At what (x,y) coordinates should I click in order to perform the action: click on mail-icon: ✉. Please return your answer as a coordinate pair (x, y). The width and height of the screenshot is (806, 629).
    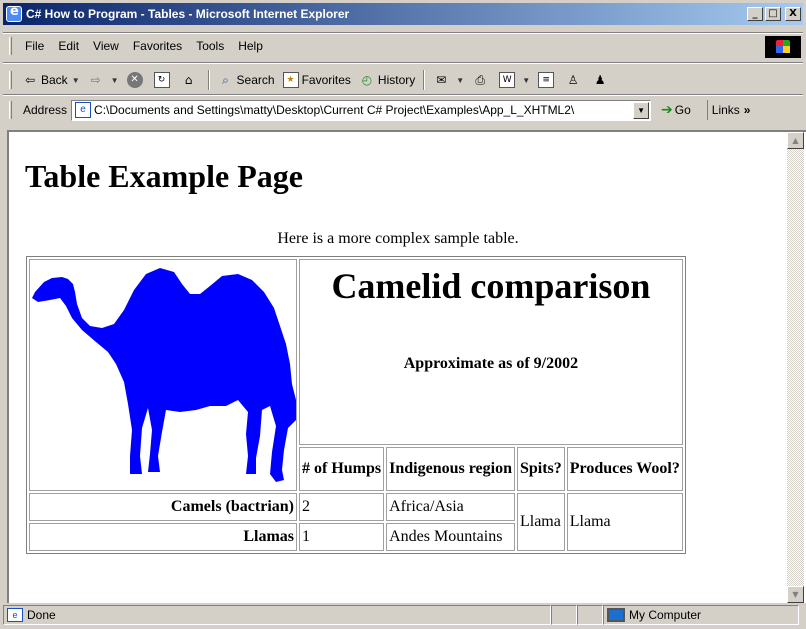
    Looking at the image, I should click on (441, 80).